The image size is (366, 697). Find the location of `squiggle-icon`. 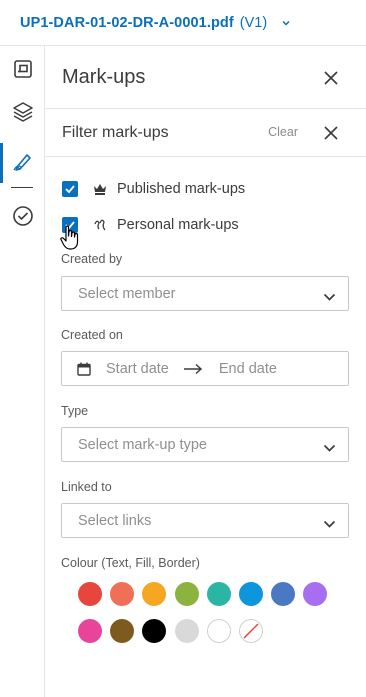

squiggle-icon is located at coordinates (100, 225).